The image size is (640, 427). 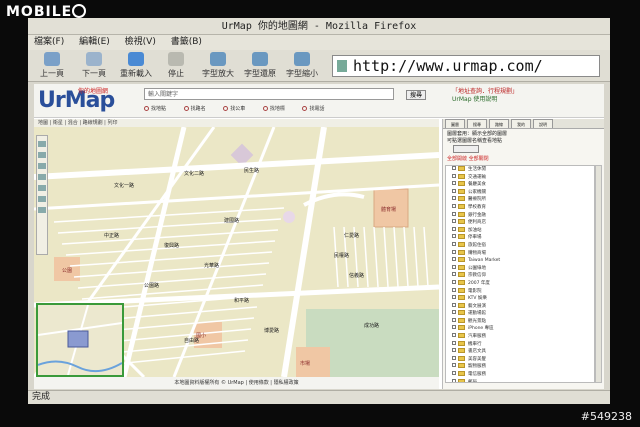 I want to click on search-input: 輸入關鍵字, so click(x=269, y=94).